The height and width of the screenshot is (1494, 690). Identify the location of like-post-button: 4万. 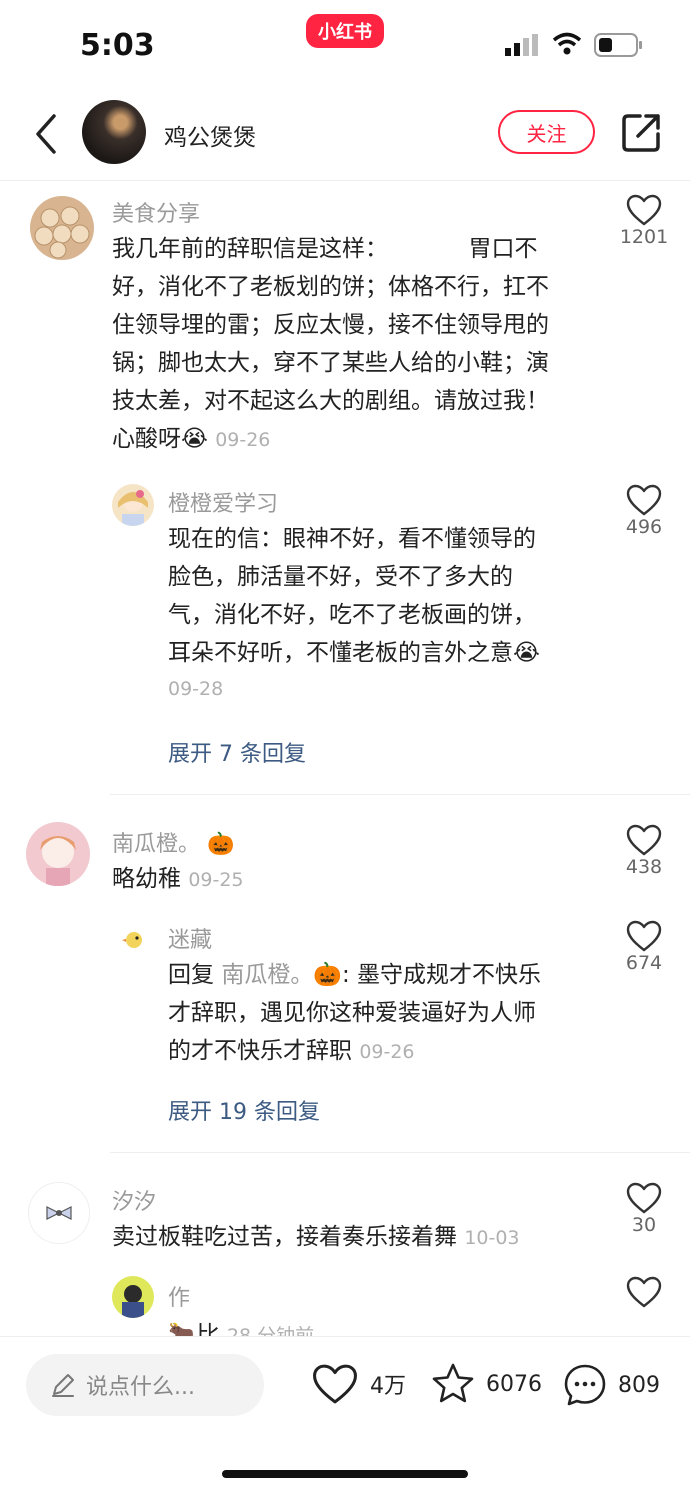
(359, 1384).